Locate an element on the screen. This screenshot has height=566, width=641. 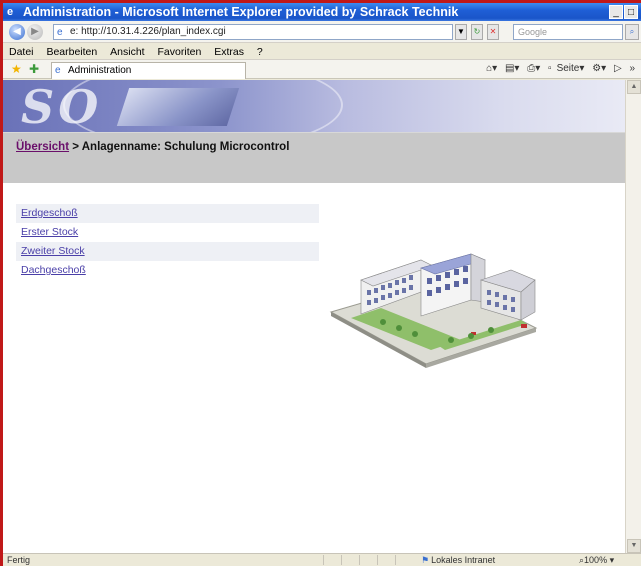
status-text: Fertig is located at coordinates (19, 560).